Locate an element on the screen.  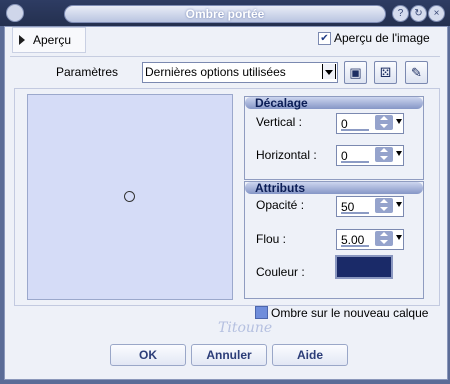
opacity-spin-icon is located at coordinates (384, 205).